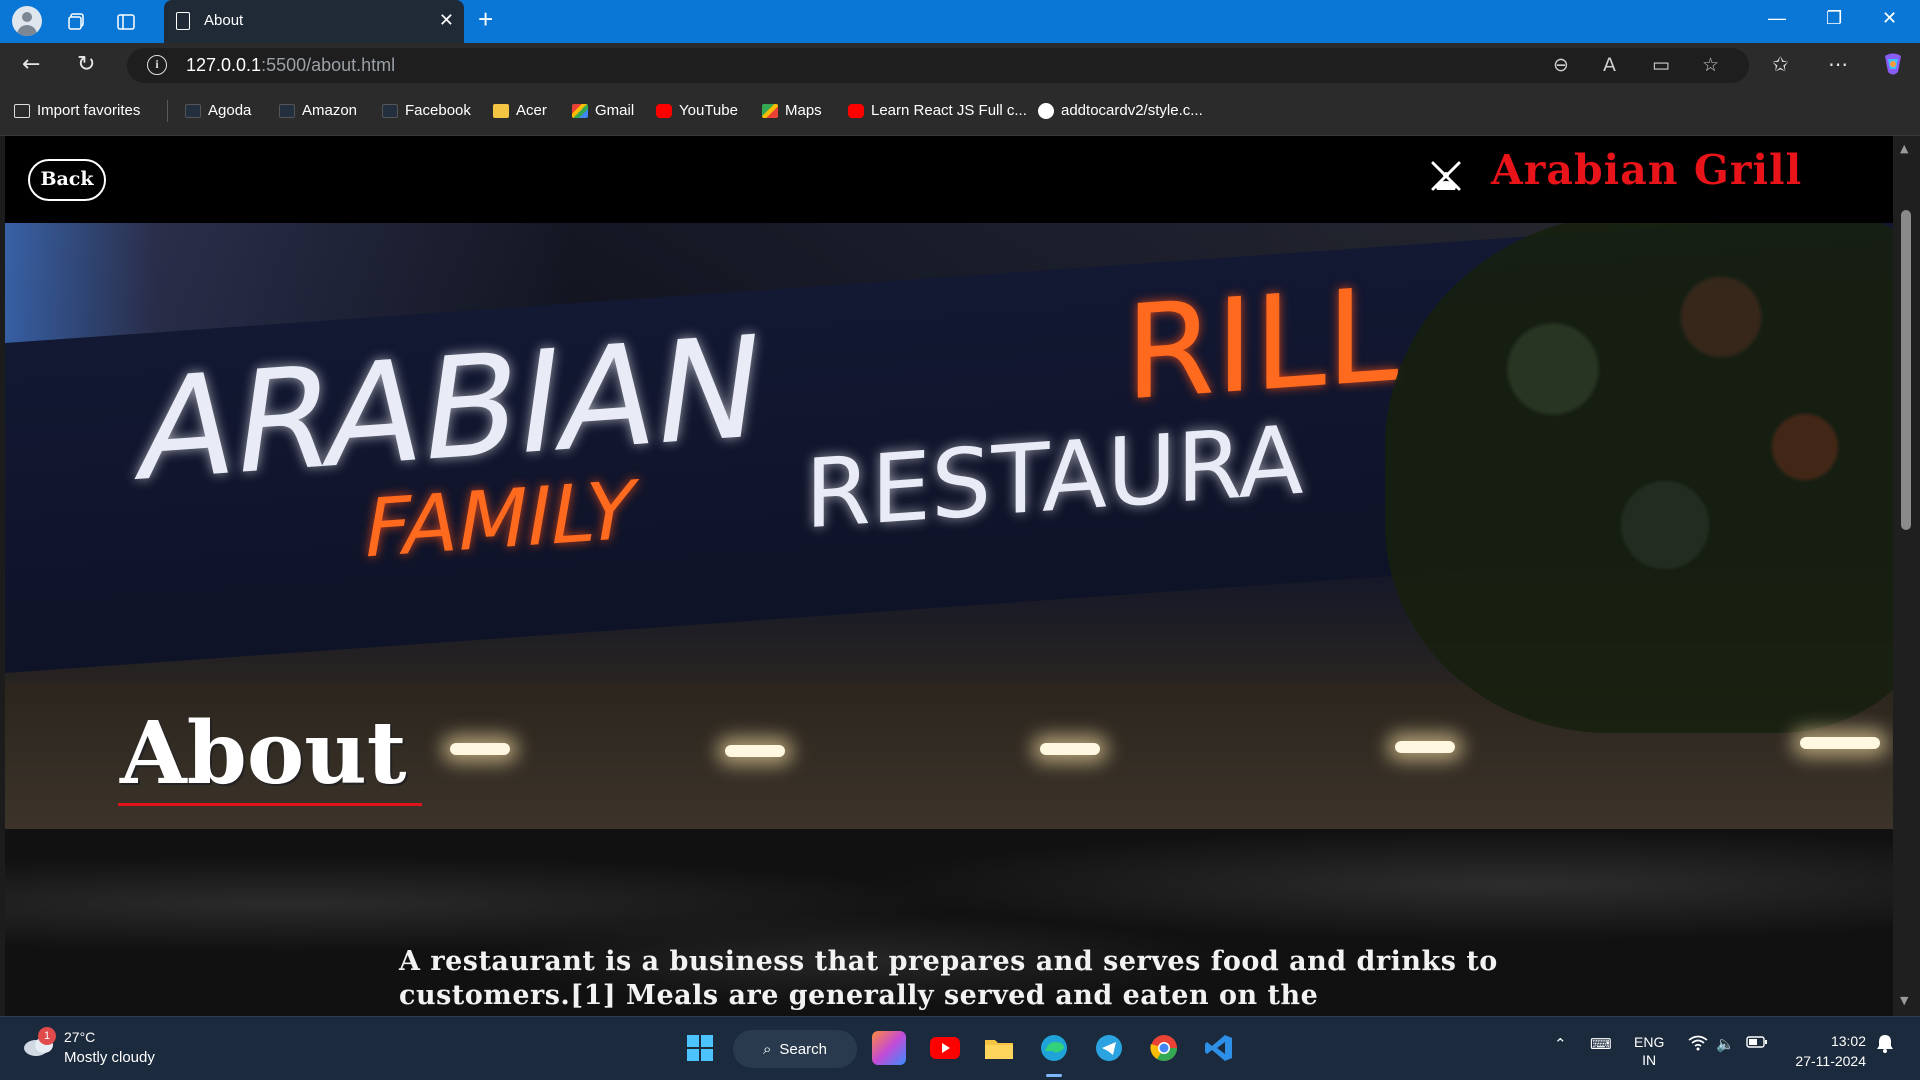 This screenshot has width=1920, height=1080. I want to click on folder-icon, so click(501, 110).